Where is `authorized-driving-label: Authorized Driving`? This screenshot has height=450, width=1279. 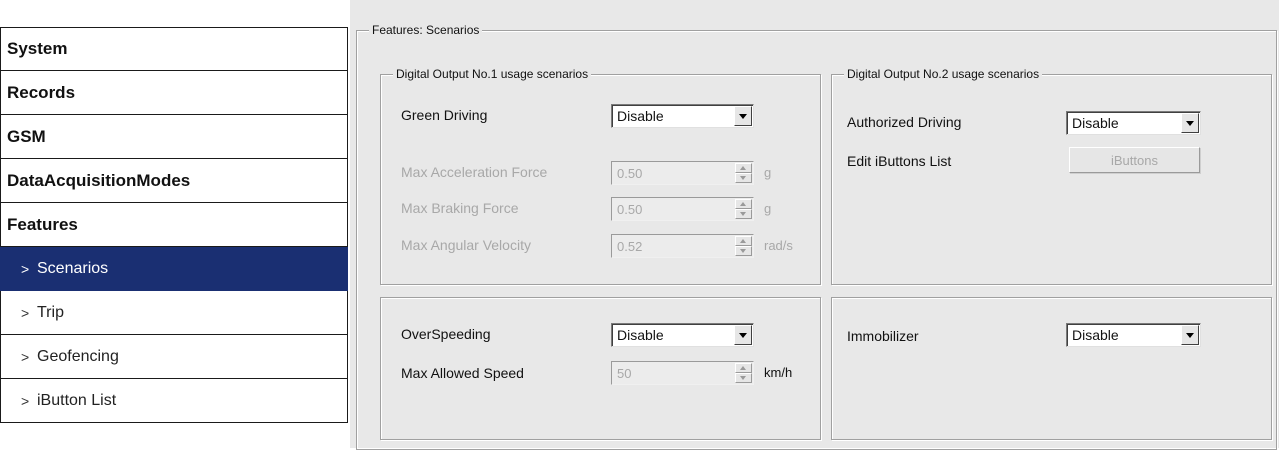 authorized-driving-label: Authorized Driving is located at coordinates (904, 122).